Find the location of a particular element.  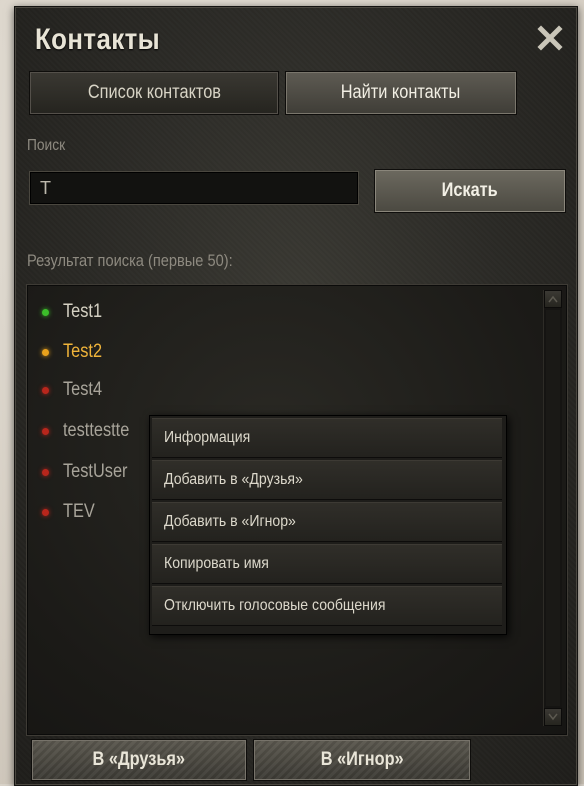

tab-find-contacts-label: Найти контакты is located at coordinates (401, 92).